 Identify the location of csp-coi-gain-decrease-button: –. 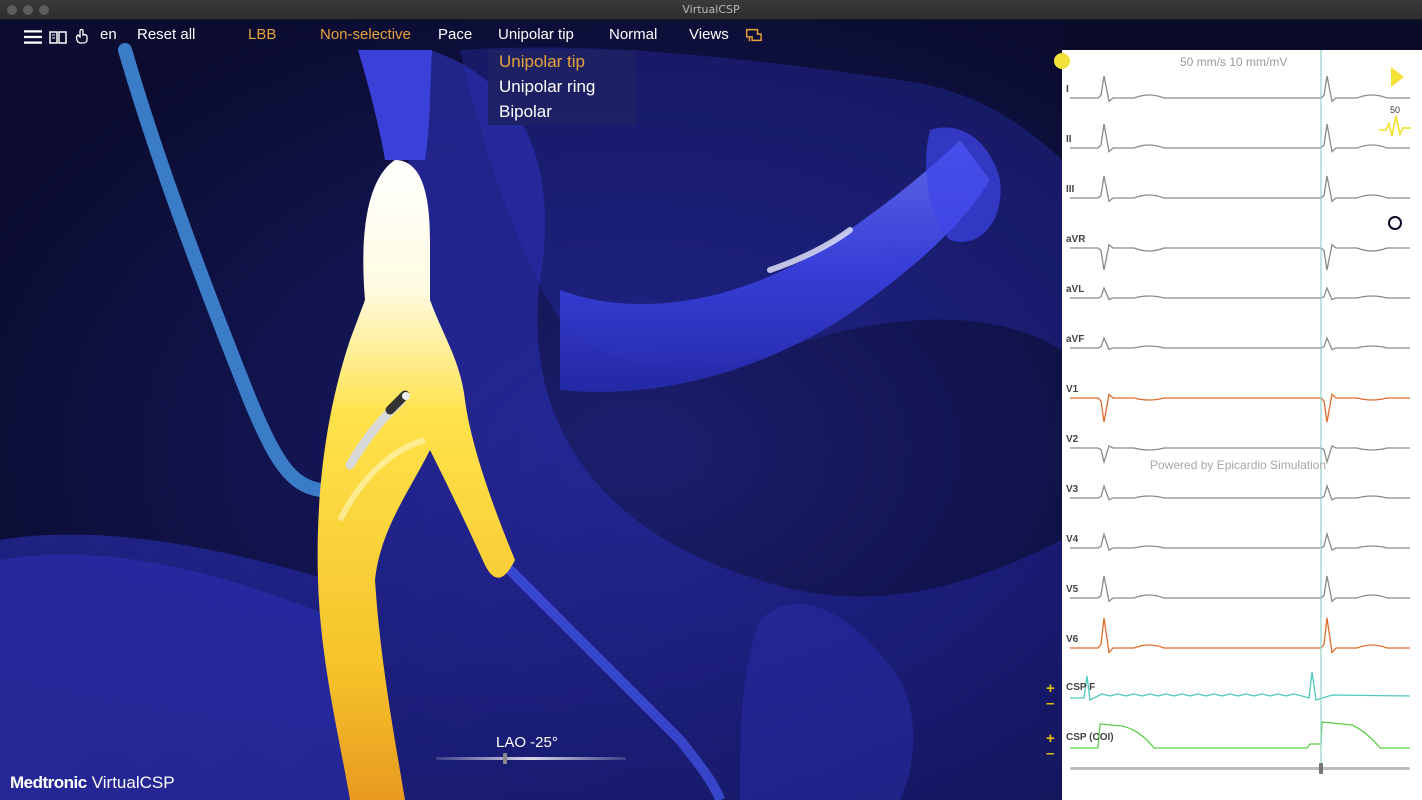
(1055, 753).